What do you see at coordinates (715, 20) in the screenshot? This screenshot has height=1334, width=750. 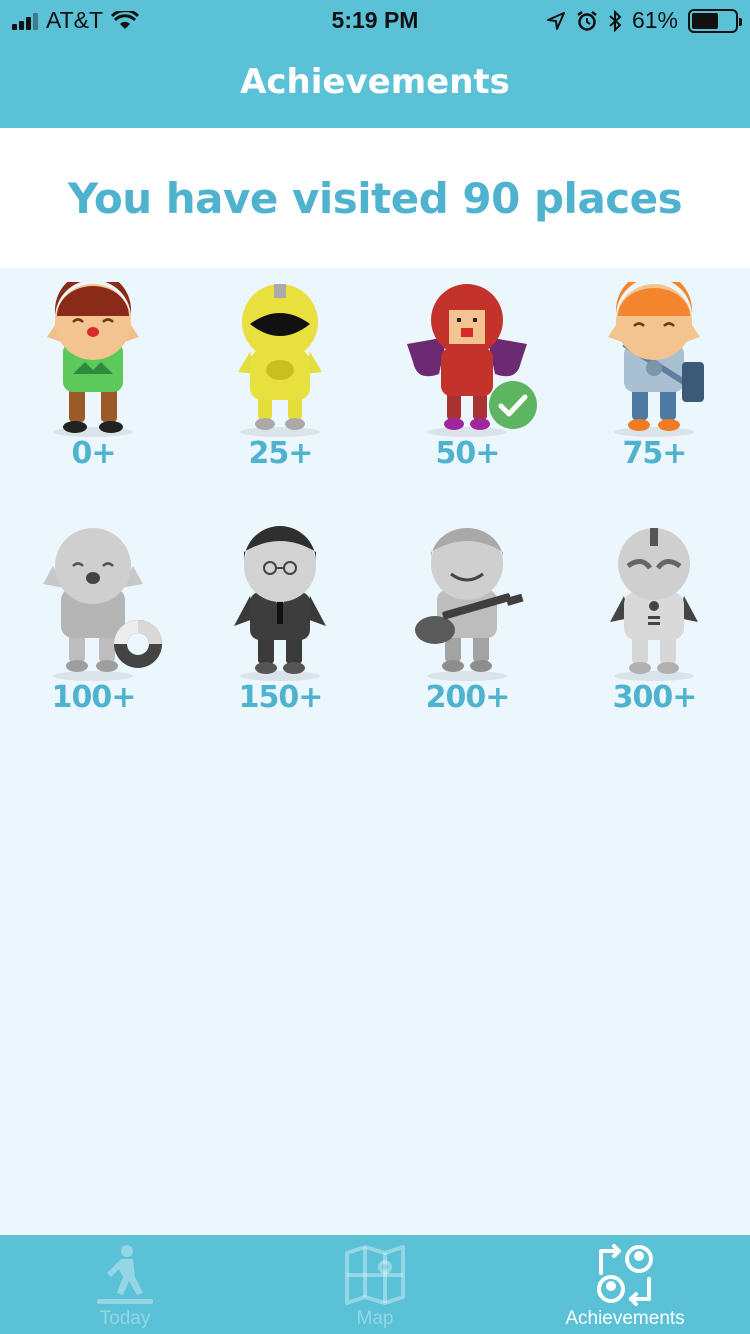 I see `battery-icon` at bounding box center [715, 20].